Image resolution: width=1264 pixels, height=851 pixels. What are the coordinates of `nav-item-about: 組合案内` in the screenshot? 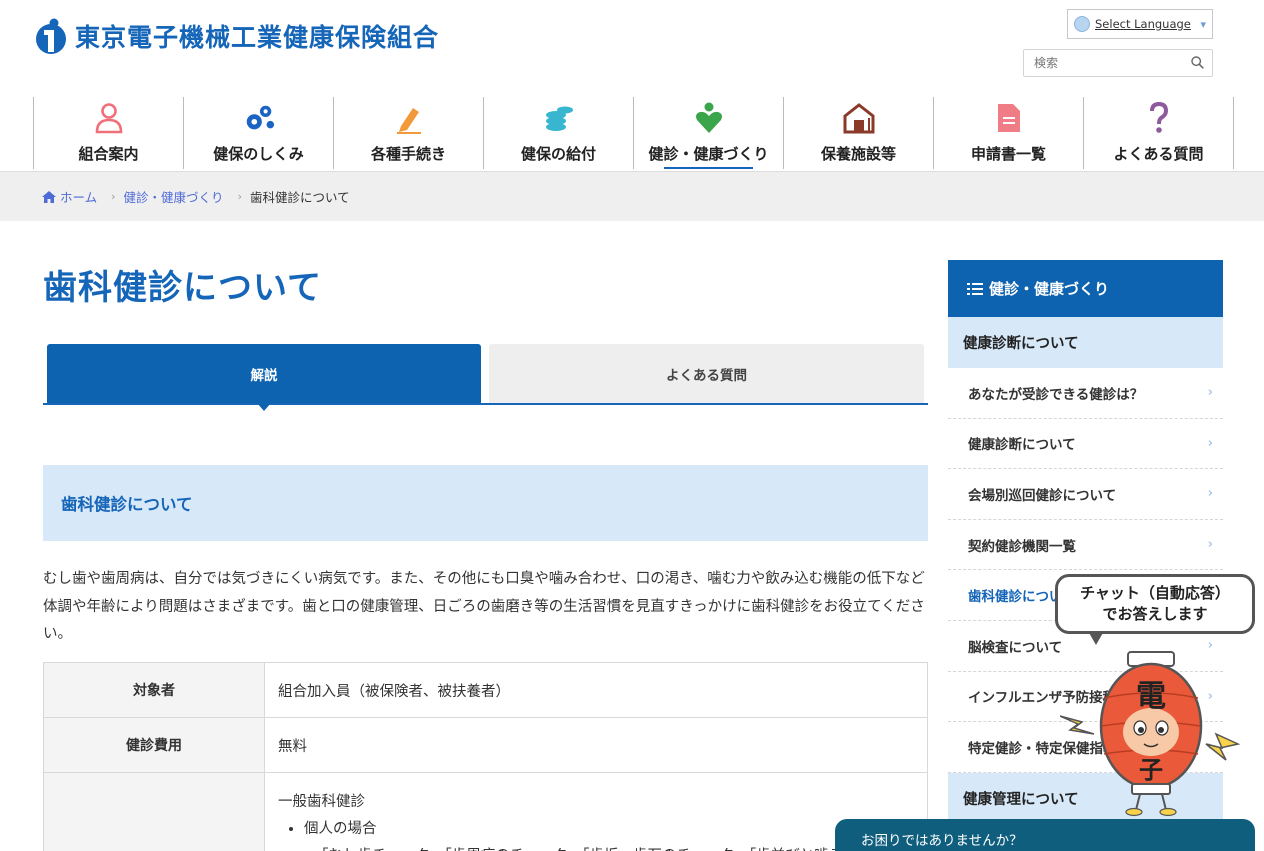 It's located at (109, 133).